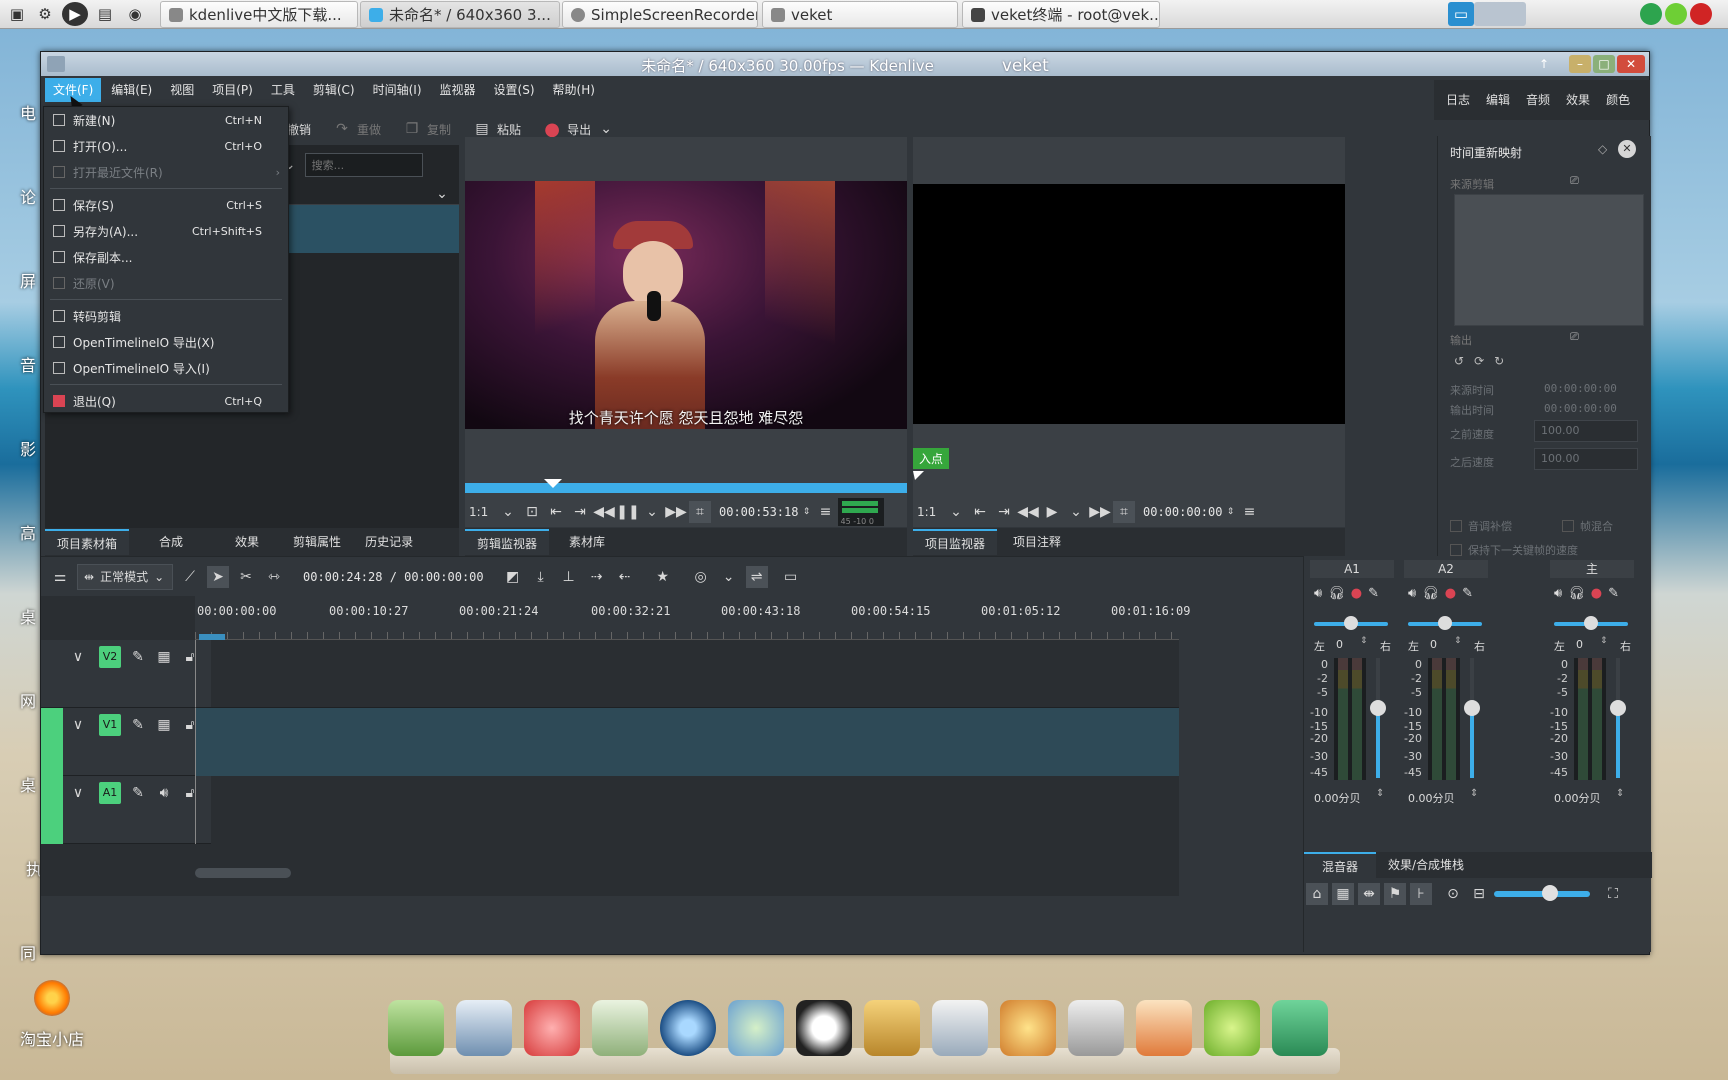  What do you see at coordinates (1317, 894) in the screenshot?
I see `tag-icon: ⌂` at bounding box center [1317, 894].